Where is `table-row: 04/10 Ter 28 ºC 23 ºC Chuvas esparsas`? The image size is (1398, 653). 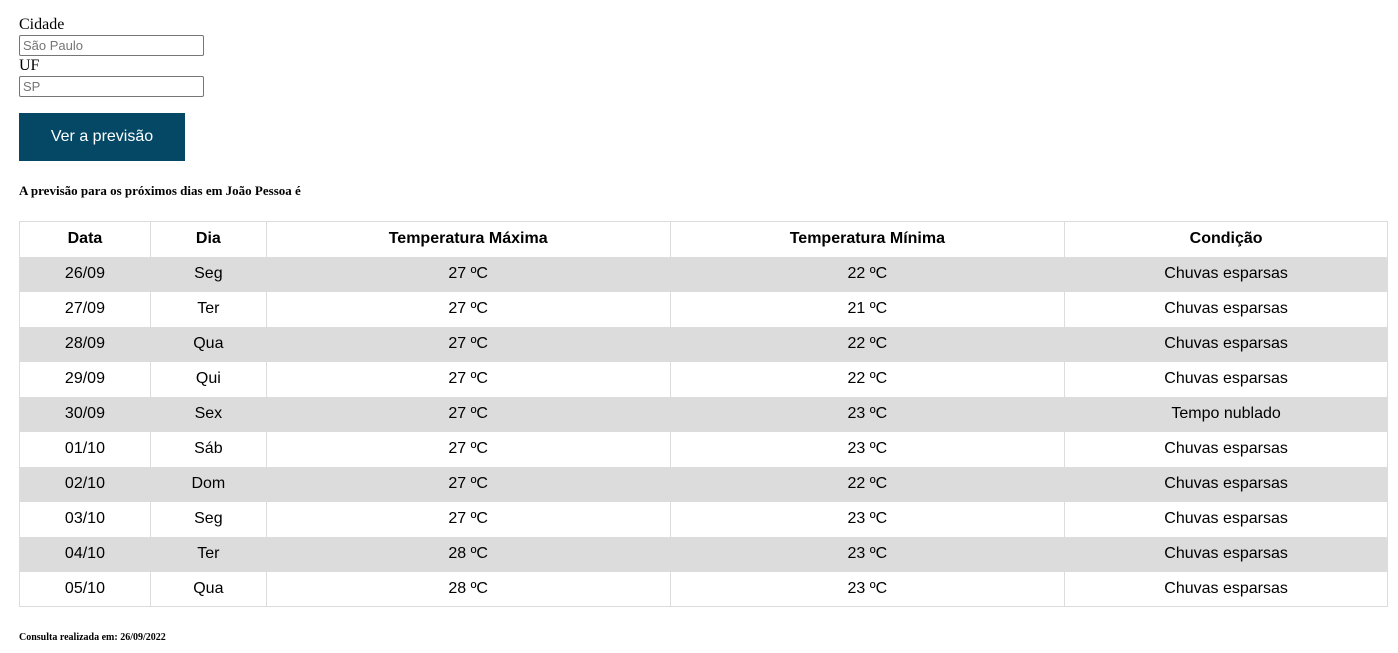
table-row: 04/10 Ter 28 ºC 23 ºC Chuvas esparsas is located at coordinates (703, 554).